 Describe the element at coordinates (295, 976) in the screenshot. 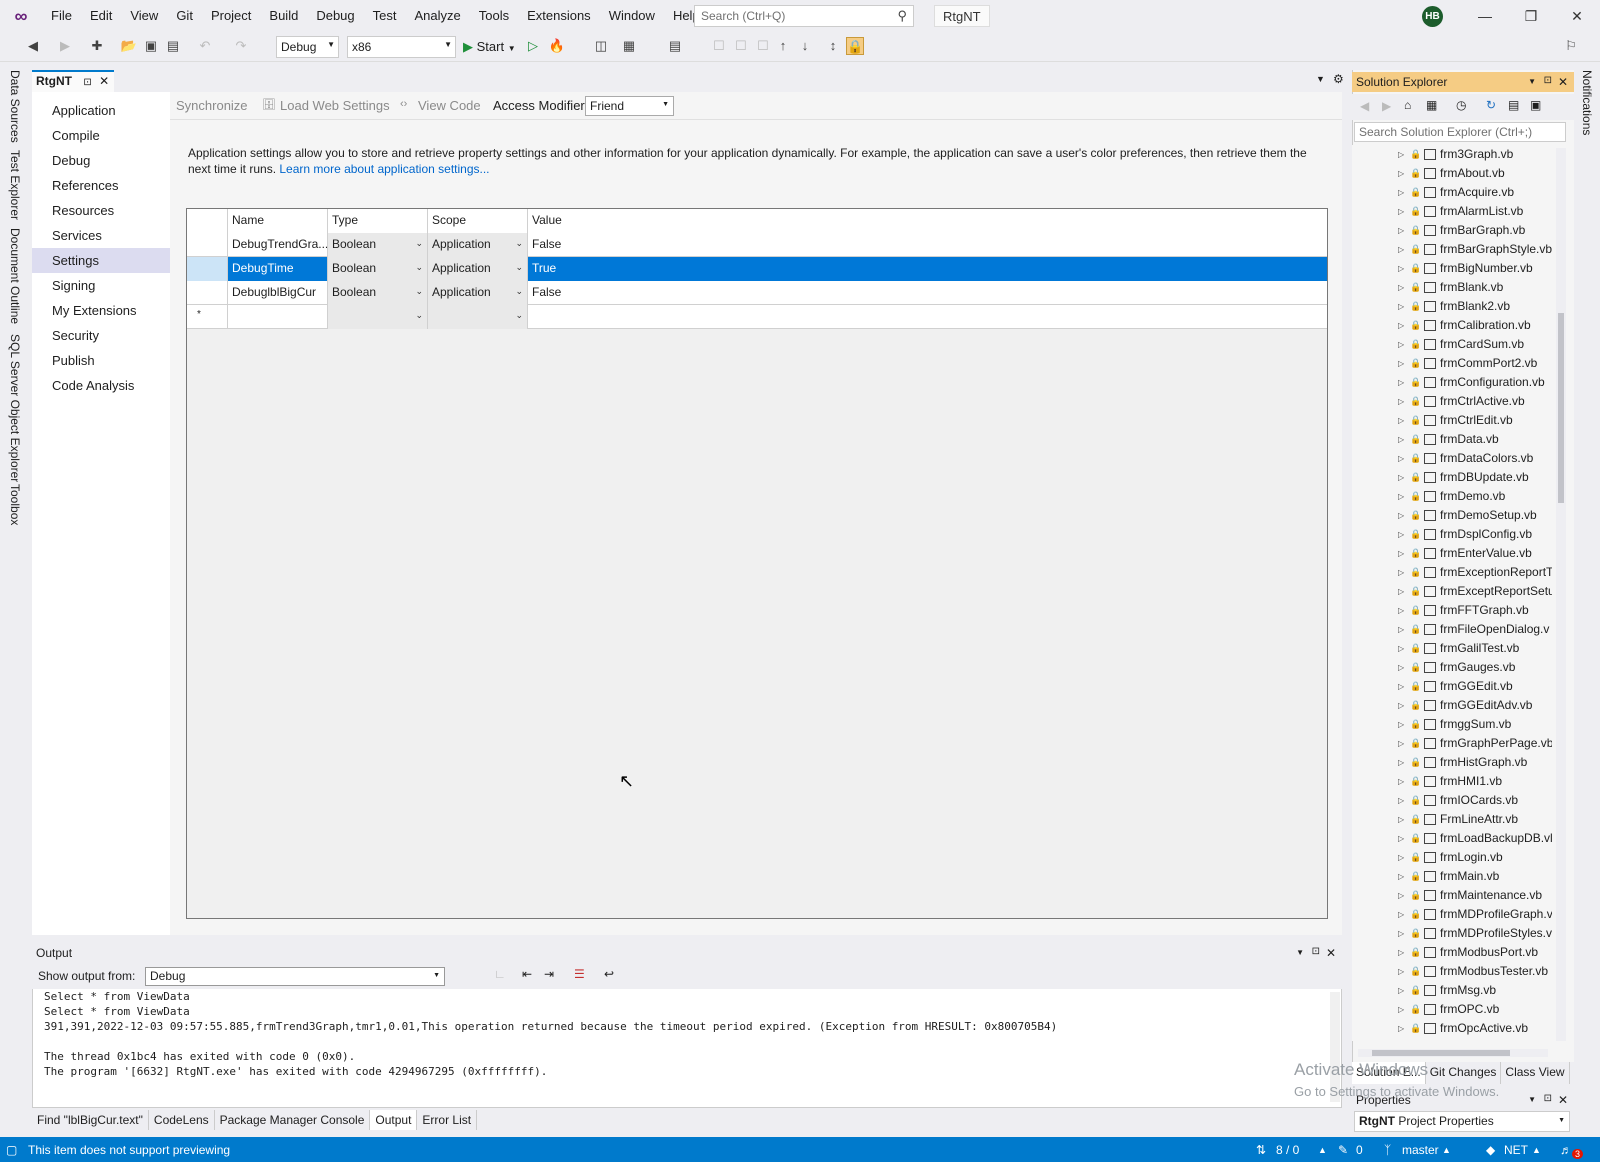

I see `output-source-select: Debug ▼` at that location.